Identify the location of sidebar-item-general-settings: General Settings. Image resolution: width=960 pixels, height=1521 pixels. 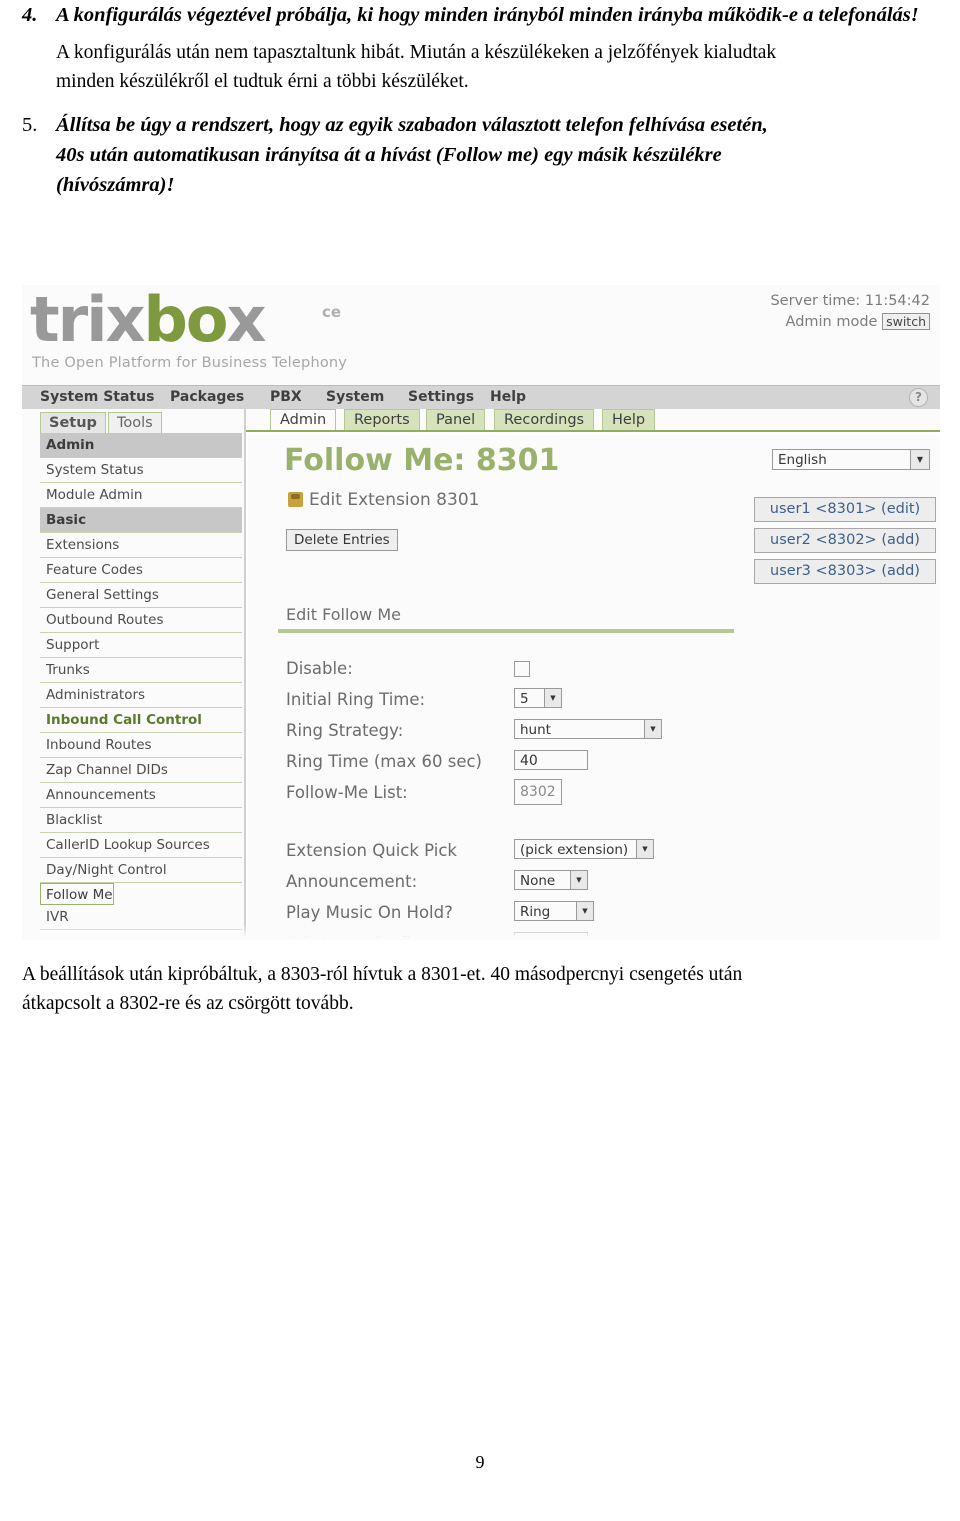
(141, 595).